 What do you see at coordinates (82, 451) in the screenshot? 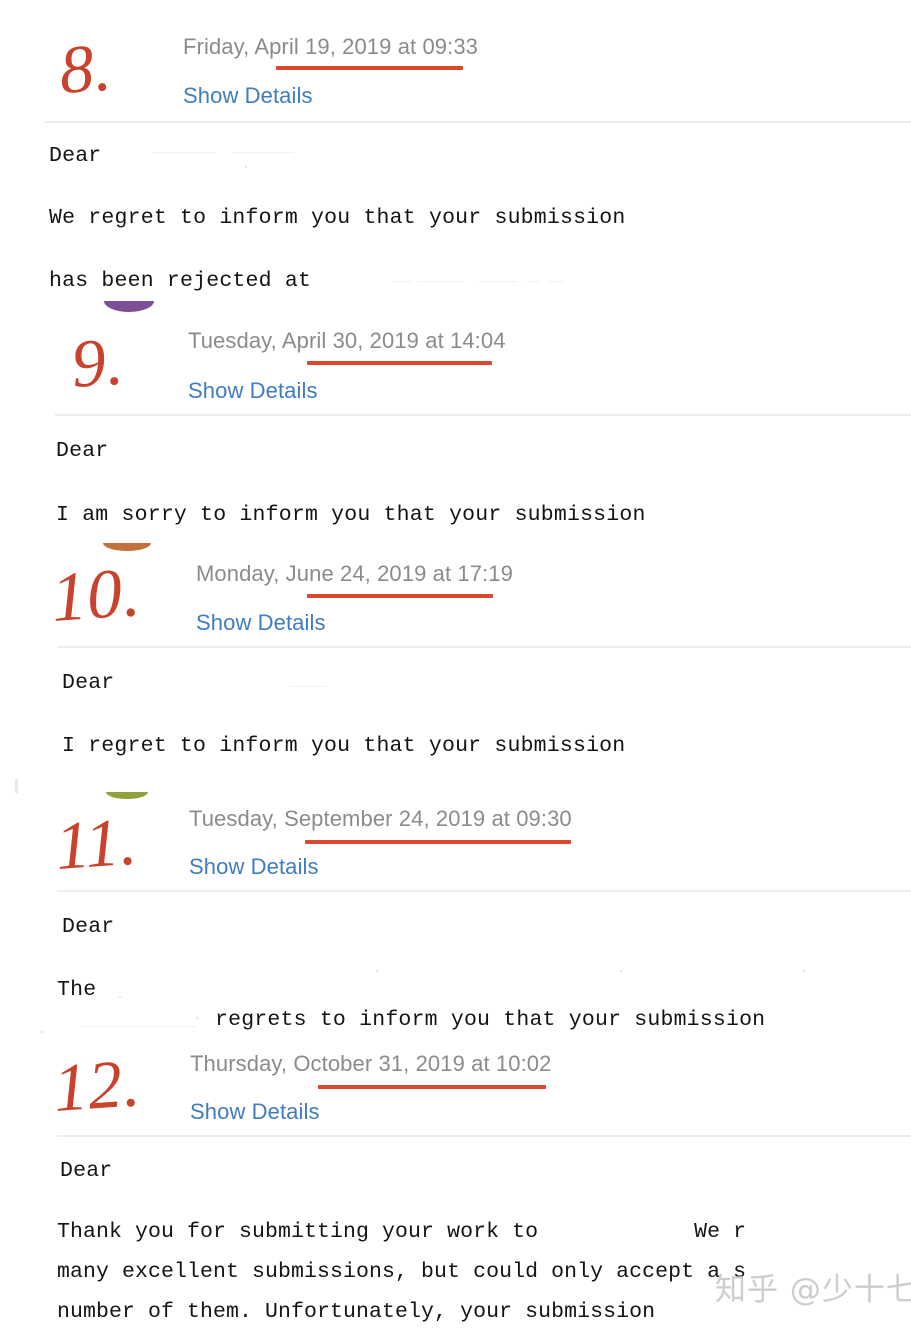
I see `email-body-line-9-0: Dear` at bounding box center [82, 451].